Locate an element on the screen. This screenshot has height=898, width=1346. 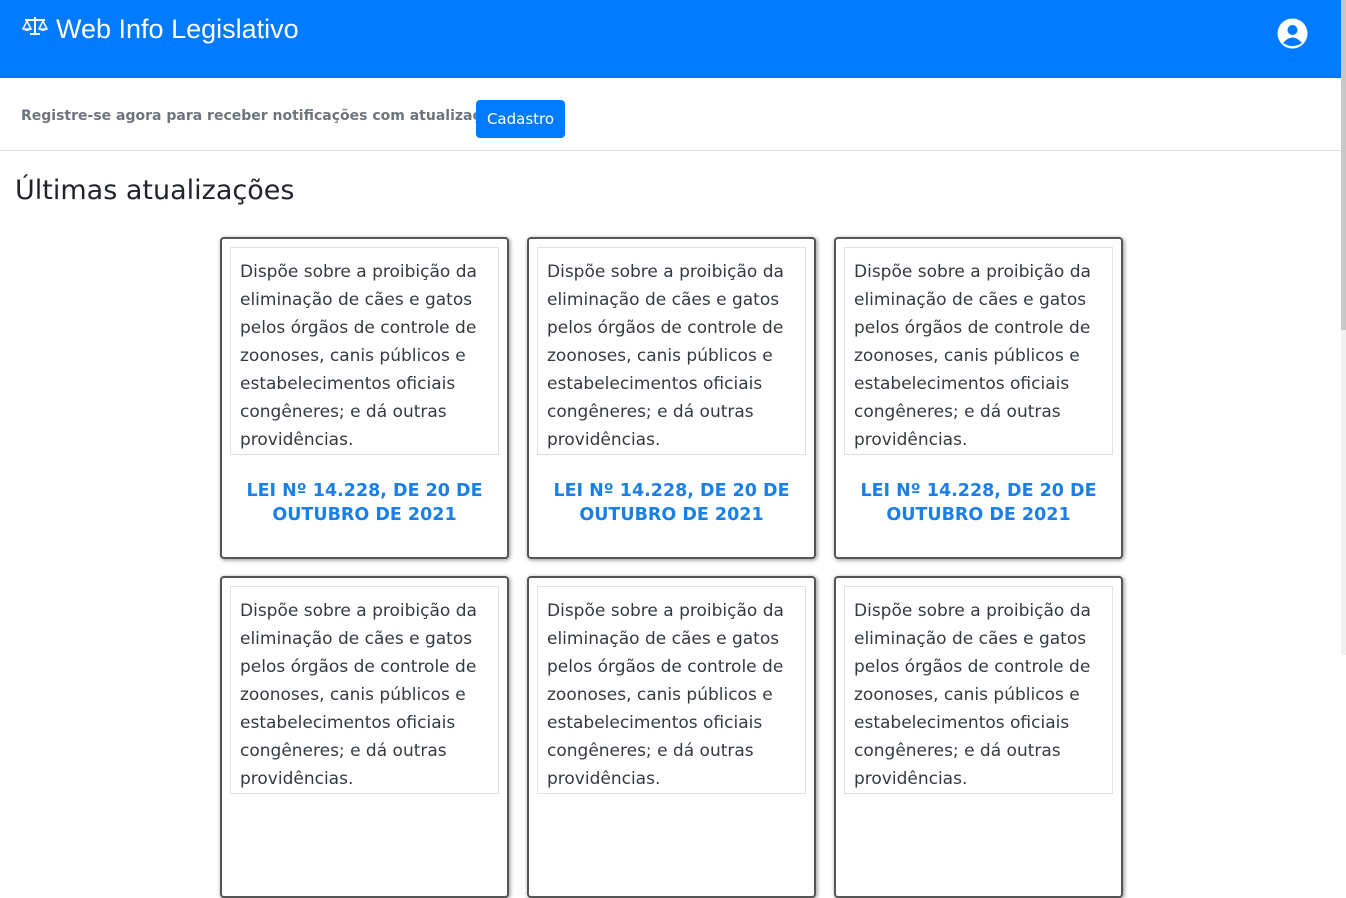
user-circle-icon is located at coordinates (1292, 35).